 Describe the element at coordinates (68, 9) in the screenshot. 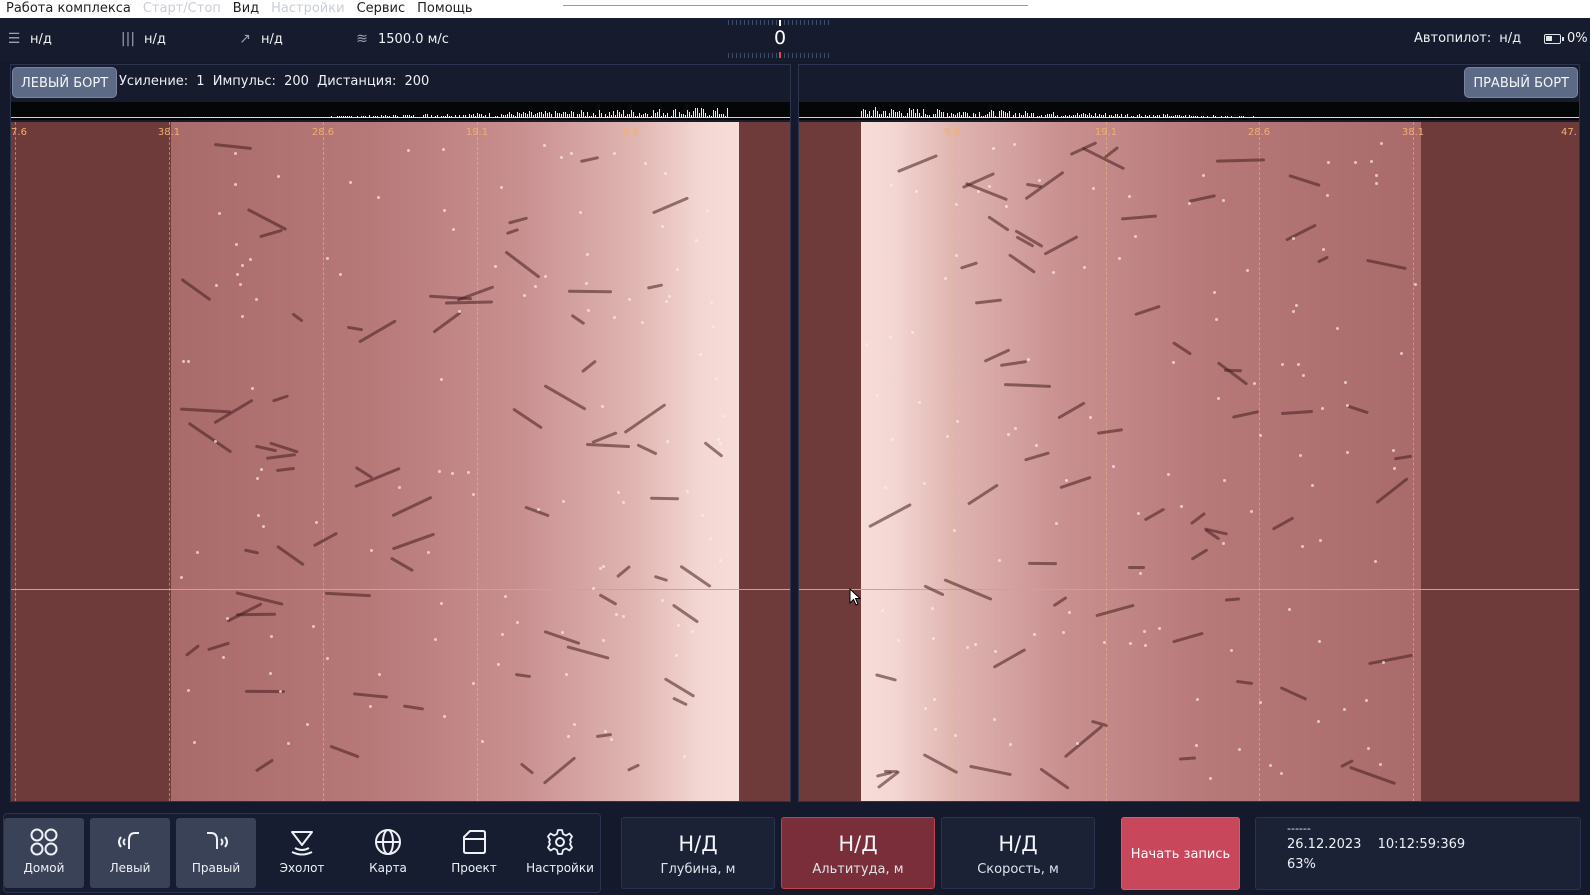

I see `menu-work-complex: Работа комплекса` at that location.